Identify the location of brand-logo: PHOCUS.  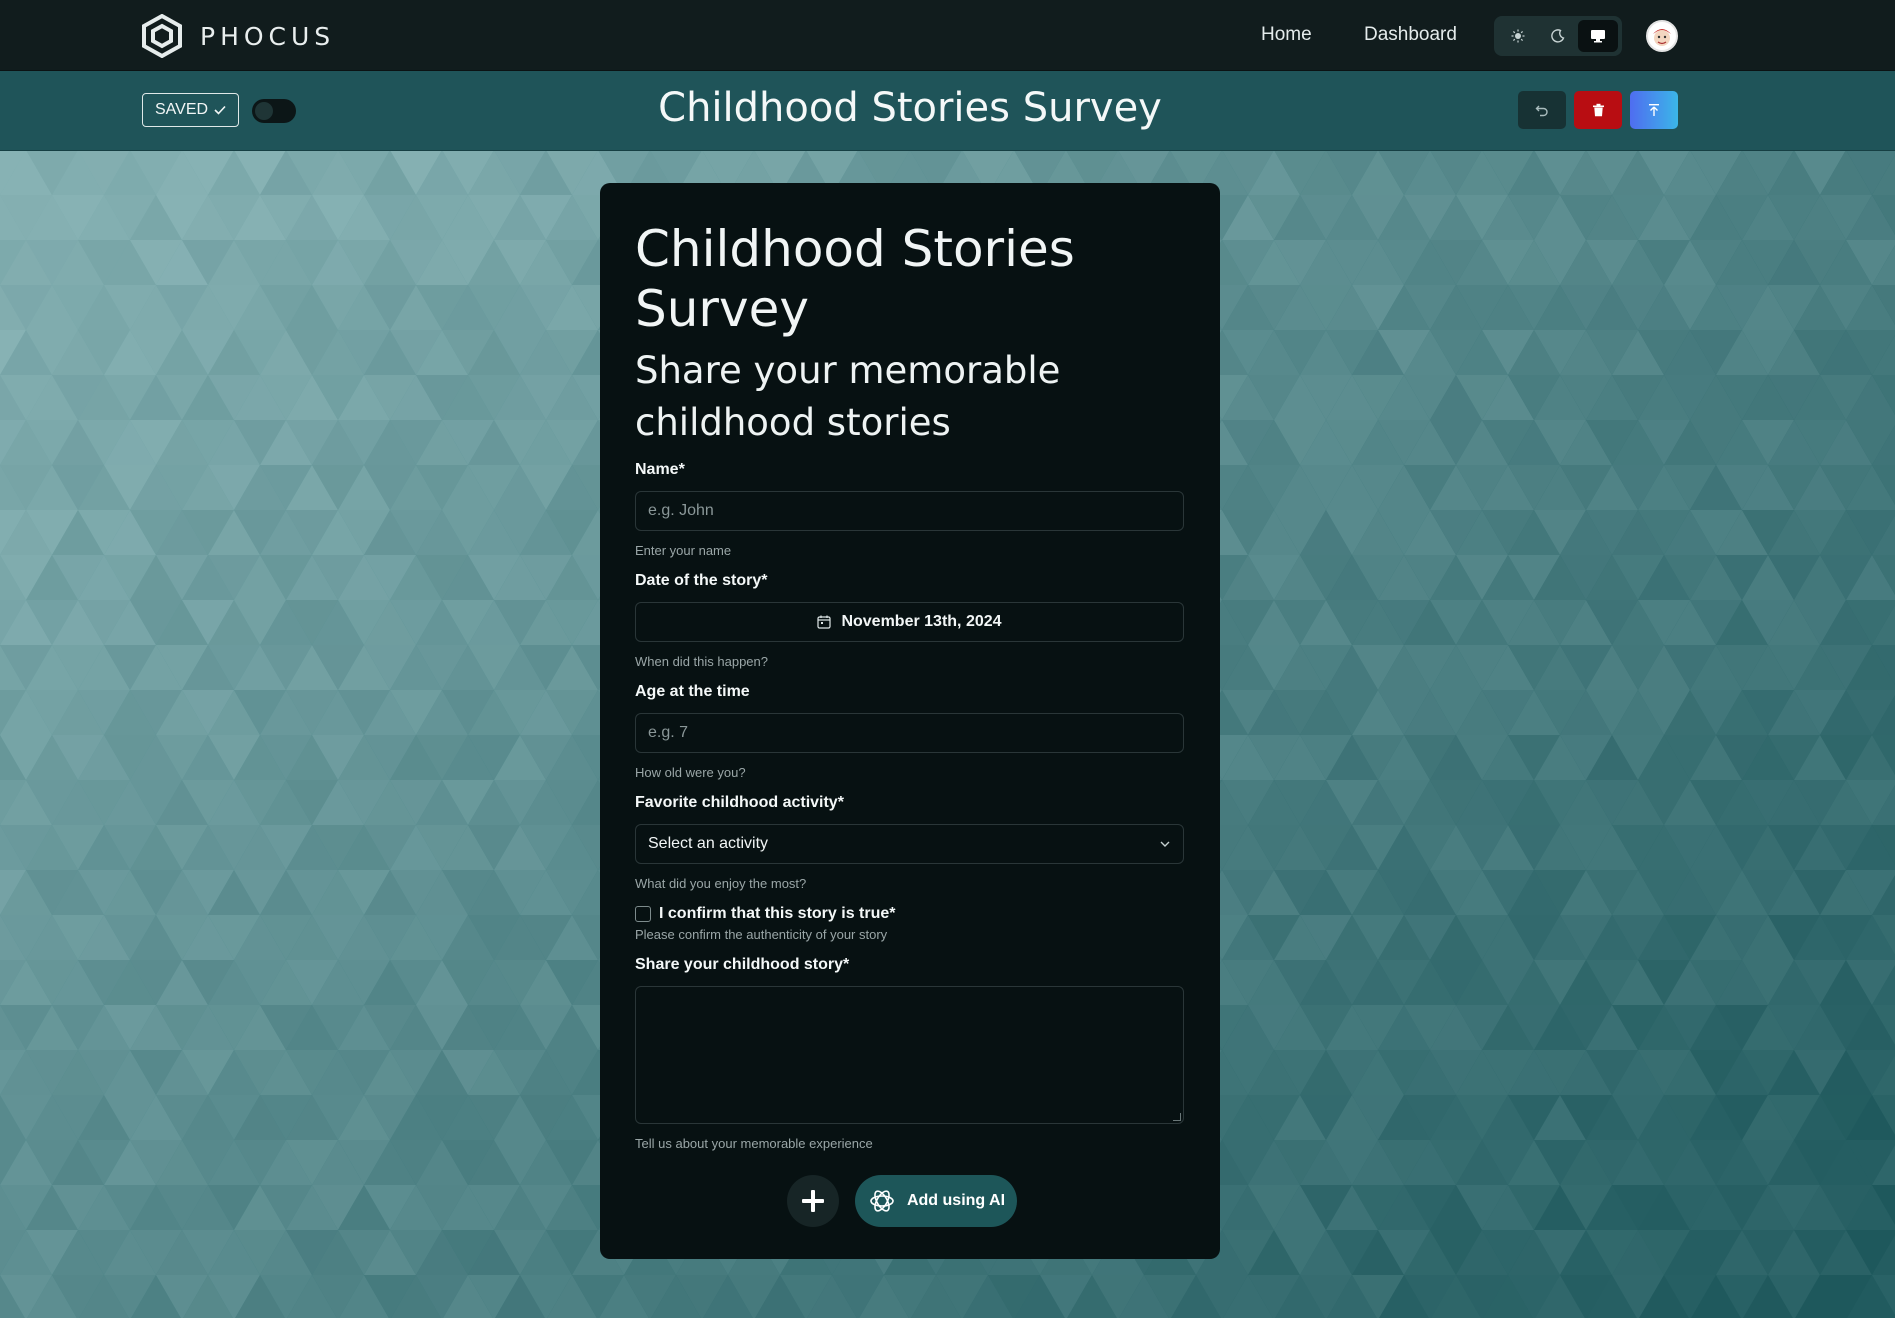
(237, 36).